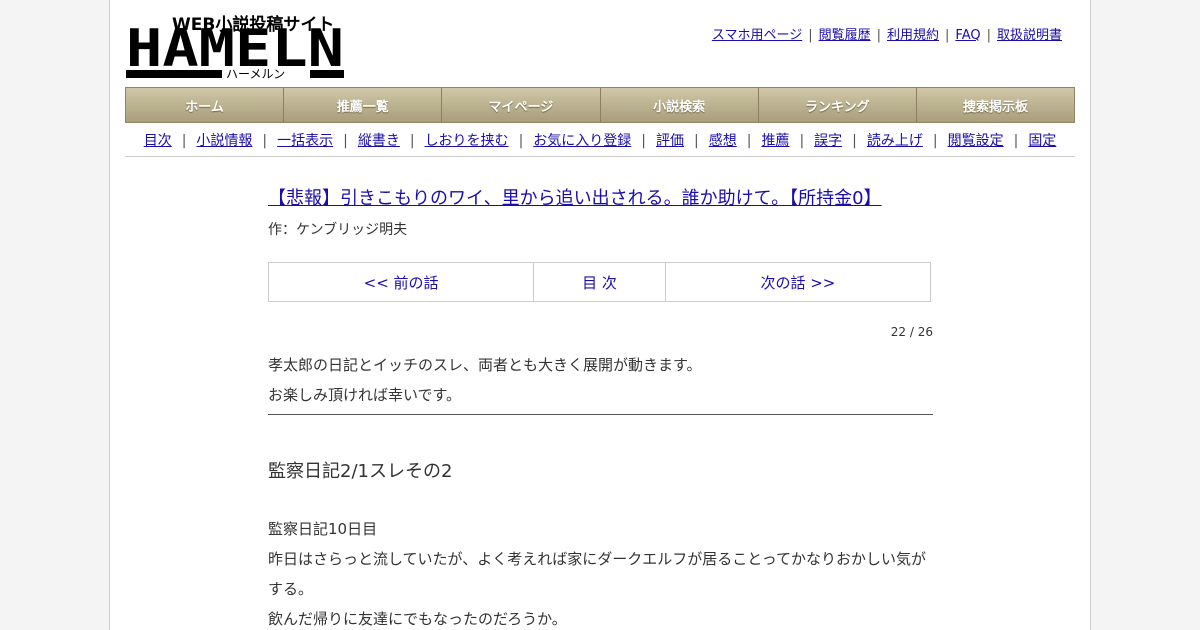 This screenshot has height=630, width=1200. Describe the element at coordinates (255, 73) in the screenshot. I see `logo-kana: ハーメルン` at that location.